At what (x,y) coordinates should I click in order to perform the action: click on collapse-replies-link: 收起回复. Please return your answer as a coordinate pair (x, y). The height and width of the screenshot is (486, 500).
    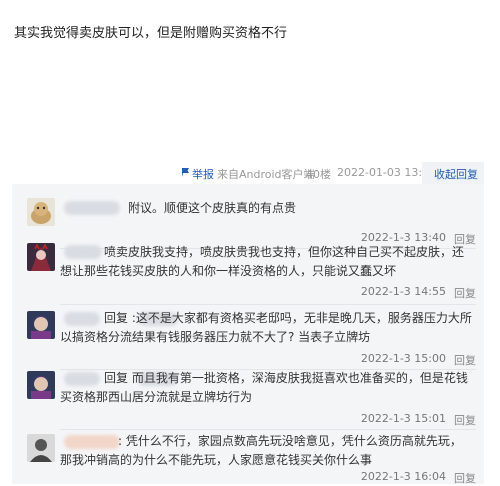
    Looking at the image, I should click on (456, 174).